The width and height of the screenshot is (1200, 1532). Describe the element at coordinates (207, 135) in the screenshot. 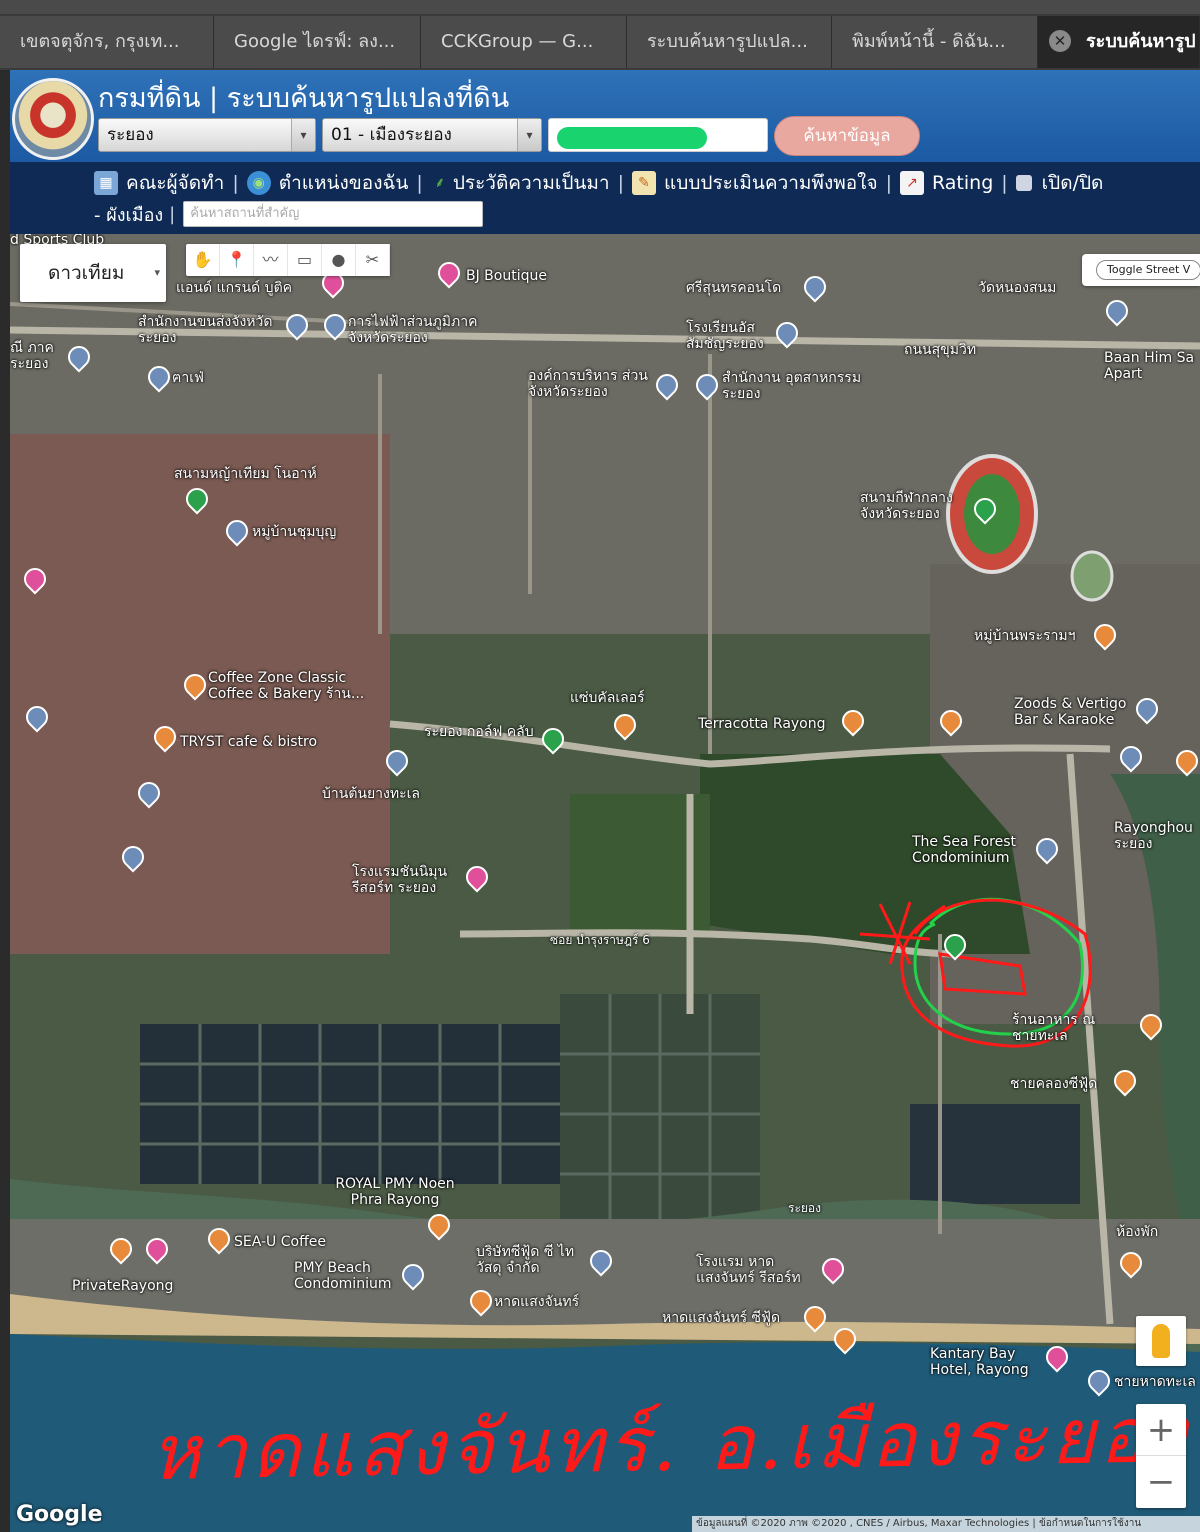

I see `province-select: ระยอง ▾` at that location.